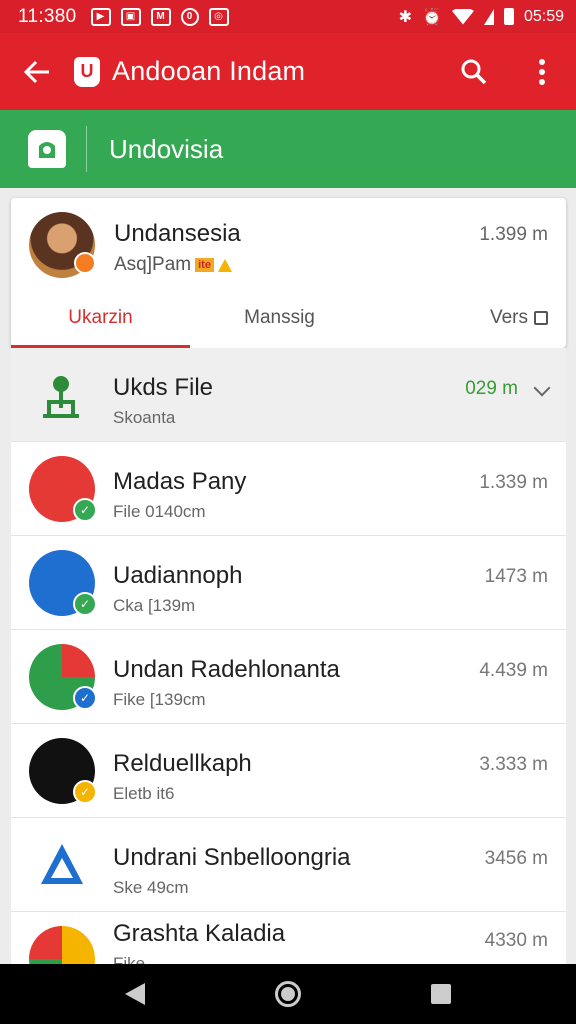 The height and width of the screenshot is (1024, 576). I want to click on item-sub: Cka [139m, so click(154, 605).